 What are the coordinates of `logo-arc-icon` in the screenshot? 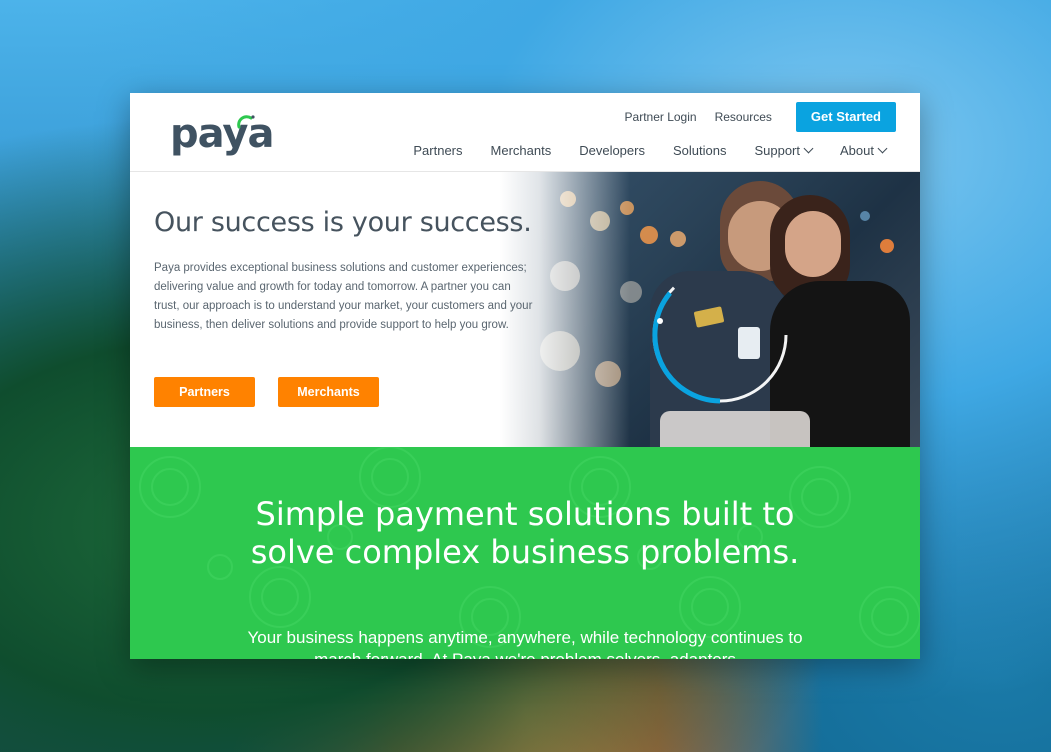 It's located at (246, 122).